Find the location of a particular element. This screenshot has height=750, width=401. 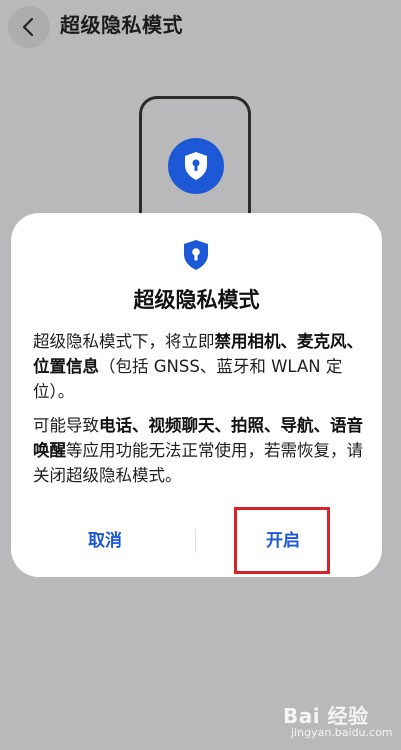

illustration-badge is located at coordinates (196, 166).